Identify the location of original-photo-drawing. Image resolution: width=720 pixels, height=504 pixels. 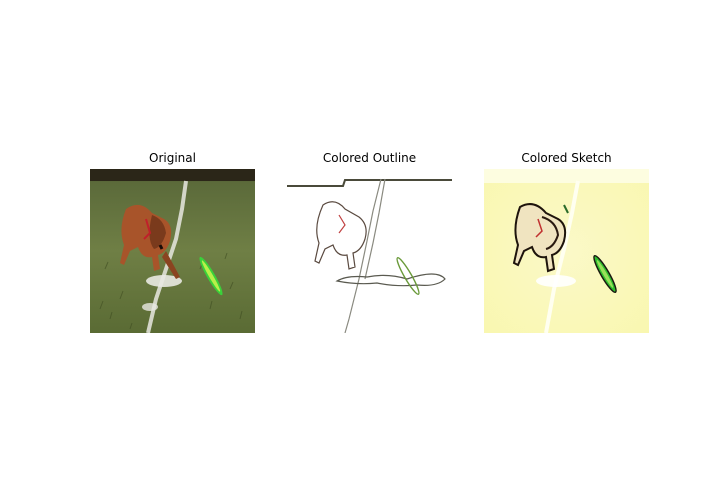
(172, 251).